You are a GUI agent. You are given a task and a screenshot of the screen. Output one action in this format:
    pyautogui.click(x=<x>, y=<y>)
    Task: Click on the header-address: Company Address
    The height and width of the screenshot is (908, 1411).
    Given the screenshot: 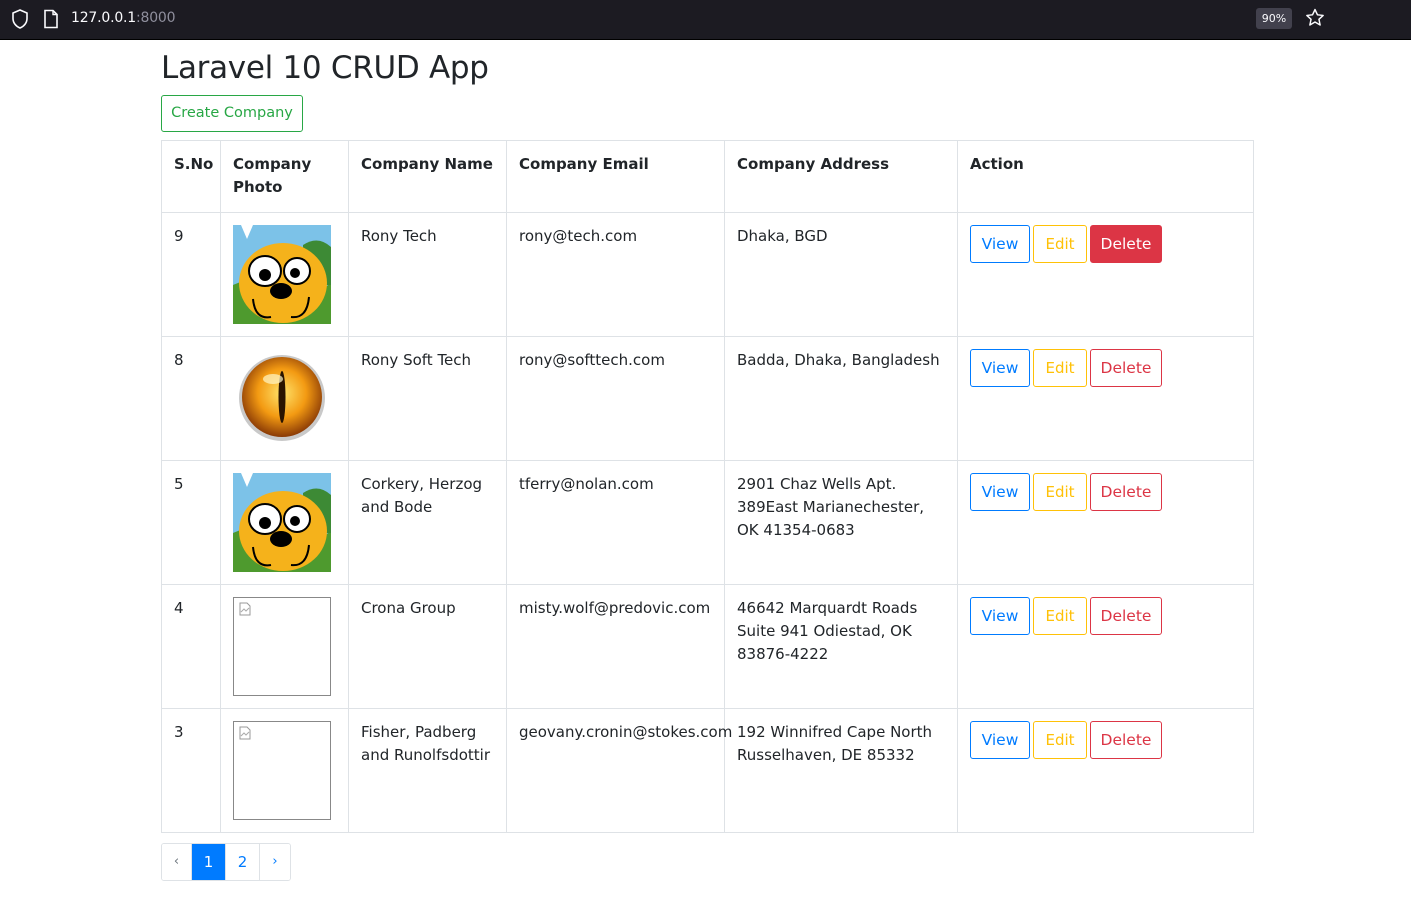 What is the action you would take?
    pyautogui.click(x=841, y=176)
    